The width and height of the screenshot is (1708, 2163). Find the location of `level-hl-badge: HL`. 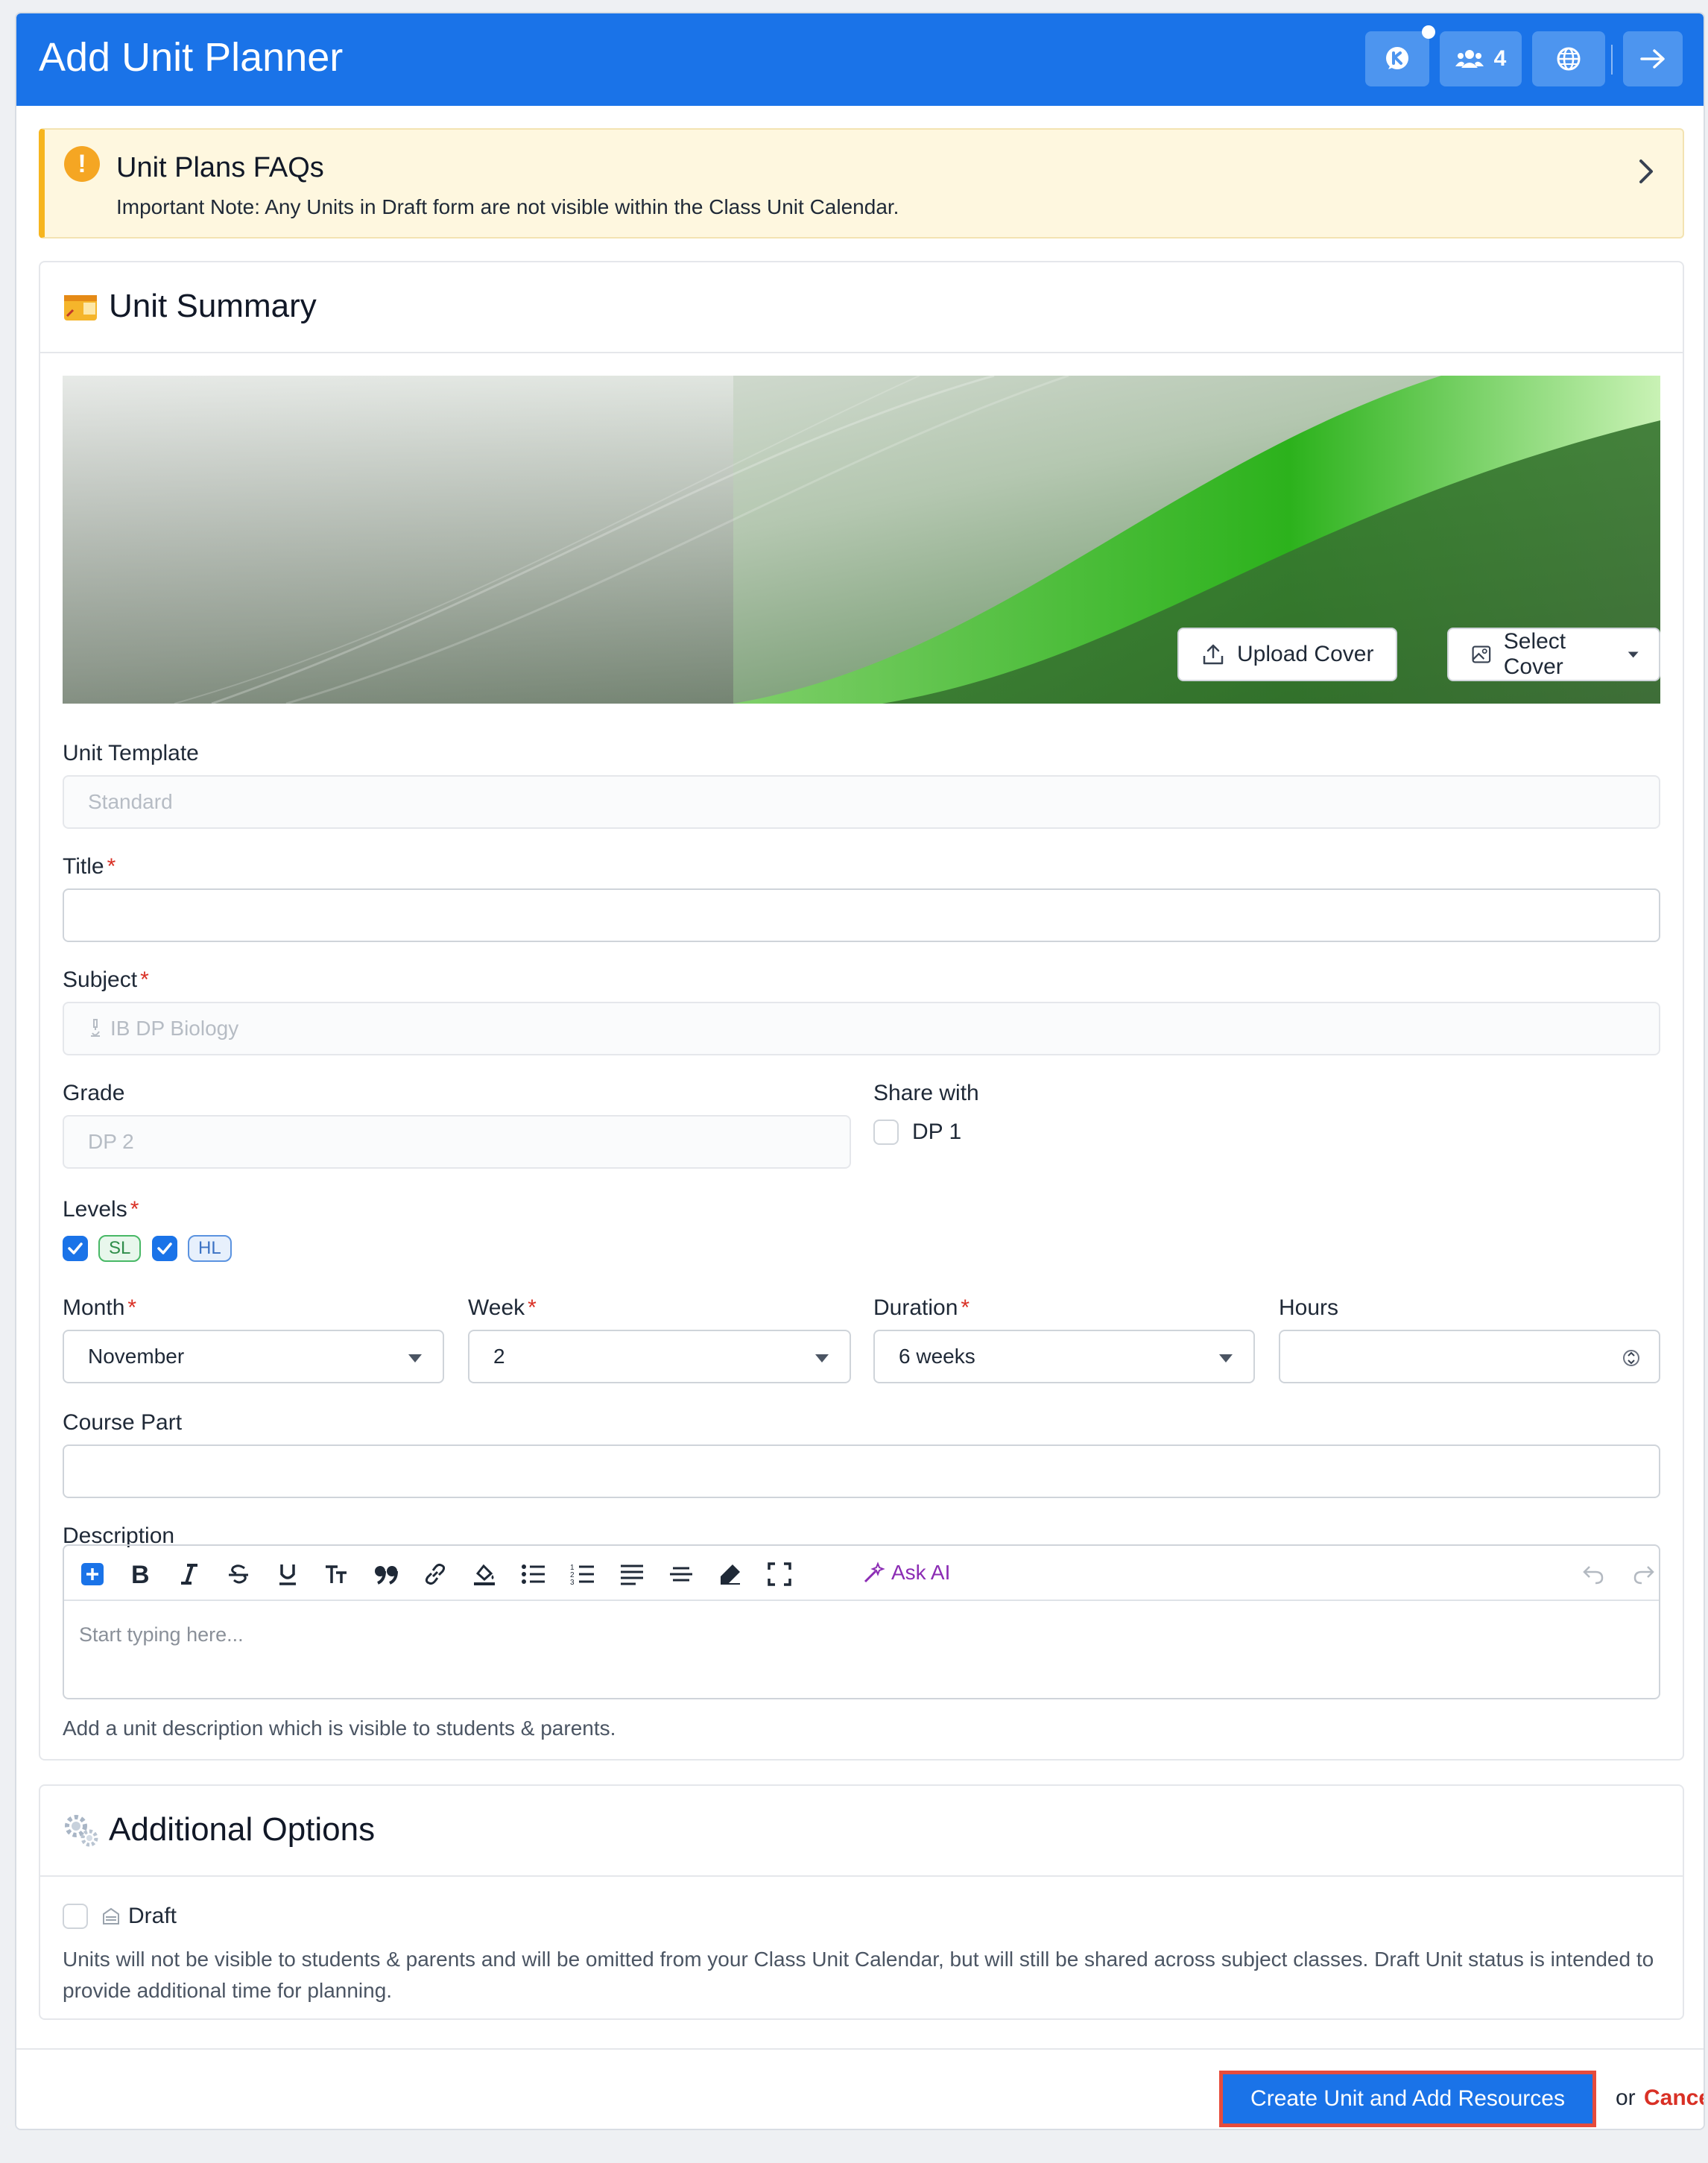

level-hl-badge: HL is located at coordinates (210, 1248).